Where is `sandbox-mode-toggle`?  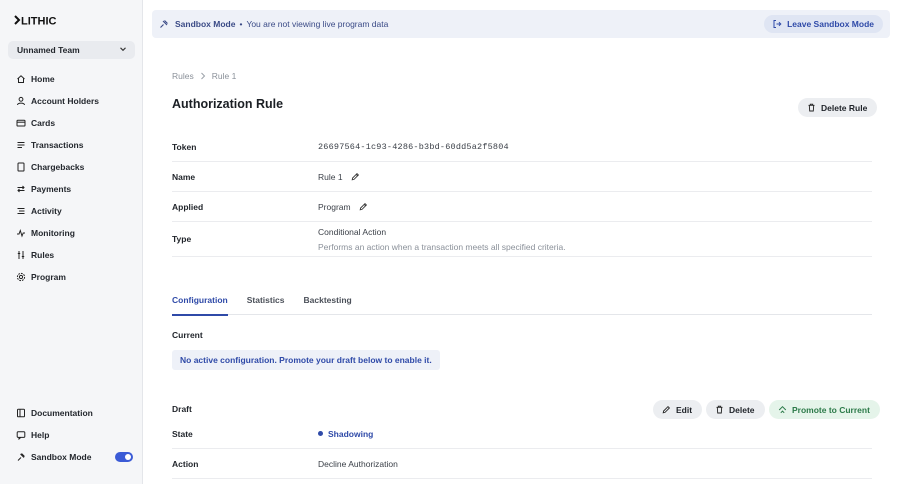 sandbox-mode-toggle is located at coordinates (124, 457).